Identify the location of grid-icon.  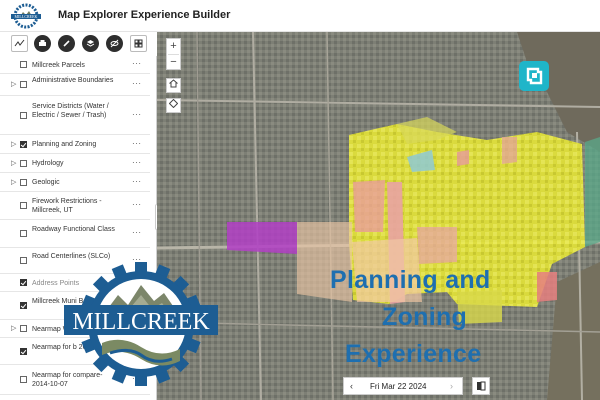
(138, 43).